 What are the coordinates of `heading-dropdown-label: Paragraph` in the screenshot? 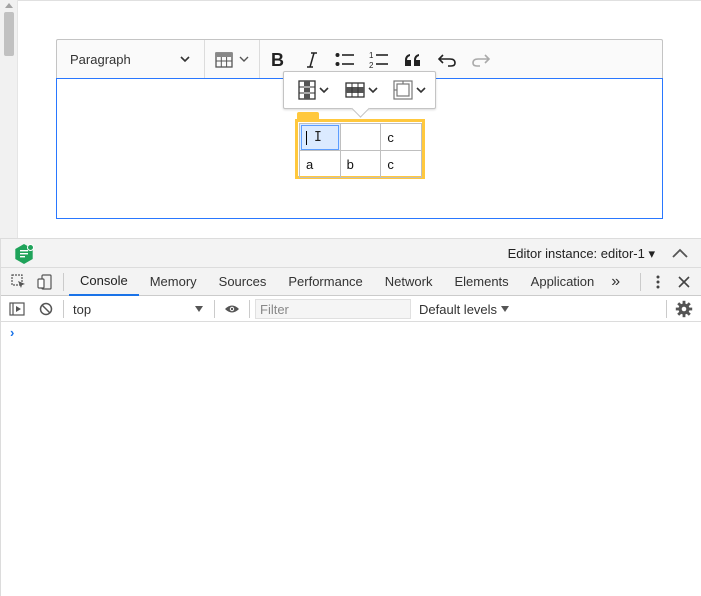 It's located at (100, 59).